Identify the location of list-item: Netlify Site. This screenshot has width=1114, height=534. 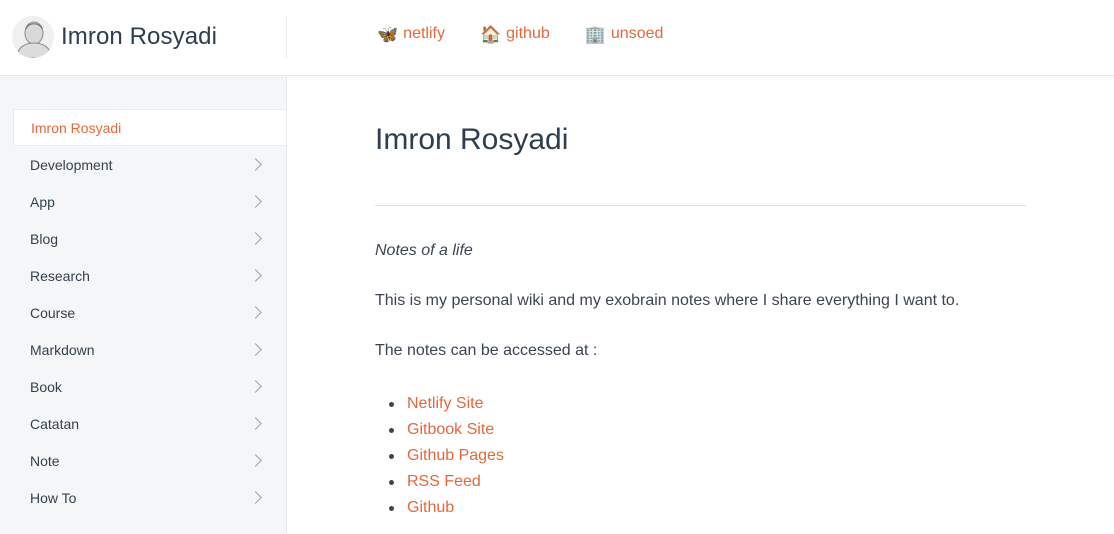
(446, 404).